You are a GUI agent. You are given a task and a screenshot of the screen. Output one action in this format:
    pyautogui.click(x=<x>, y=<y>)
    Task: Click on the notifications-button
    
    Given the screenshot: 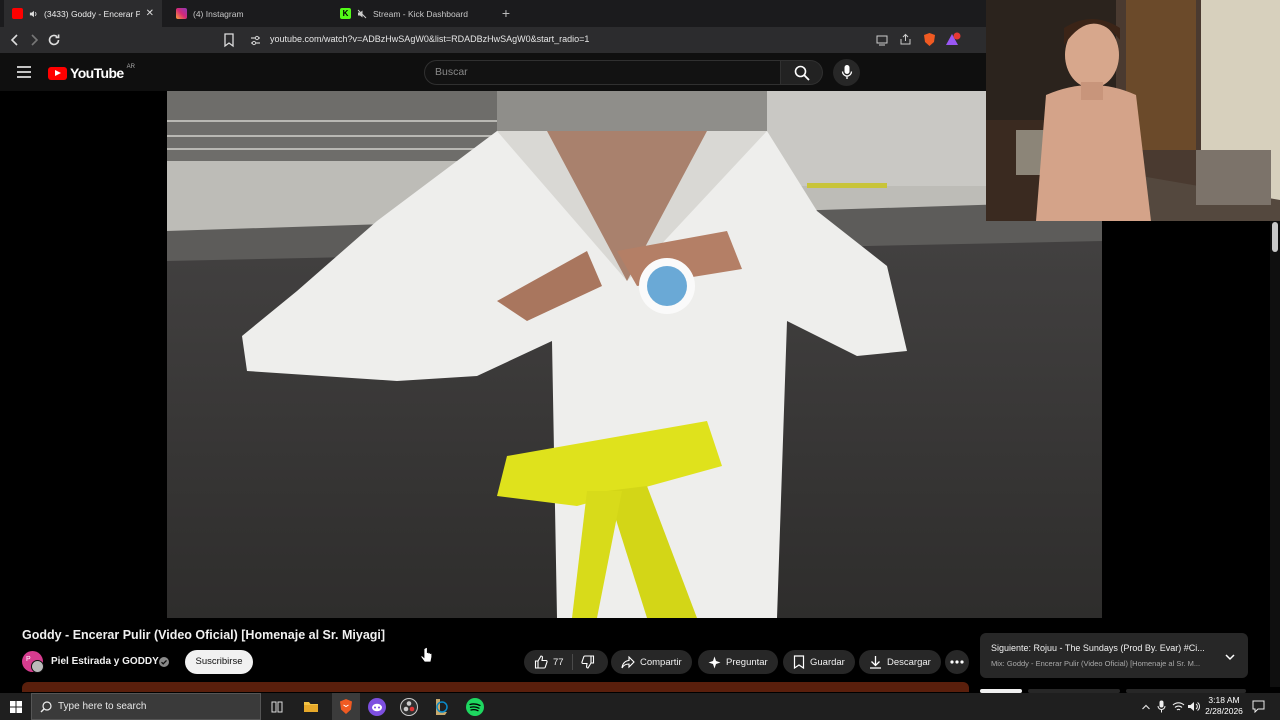 What is the action you would take?
    pyautogui.click(x=1258, y=706)
    